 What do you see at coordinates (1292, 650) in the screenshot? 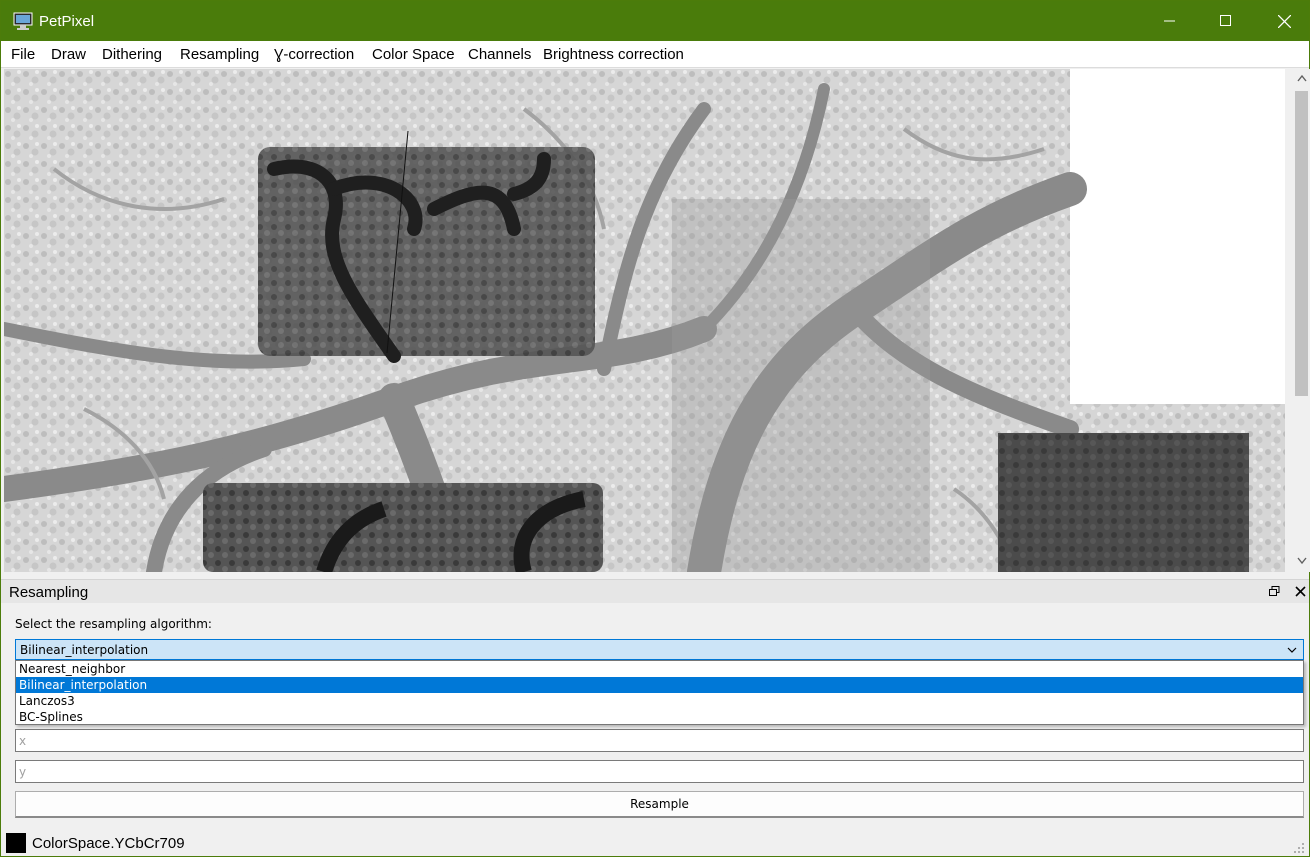
I see `chevron-down-icon` at bounding box center [1292, 650].